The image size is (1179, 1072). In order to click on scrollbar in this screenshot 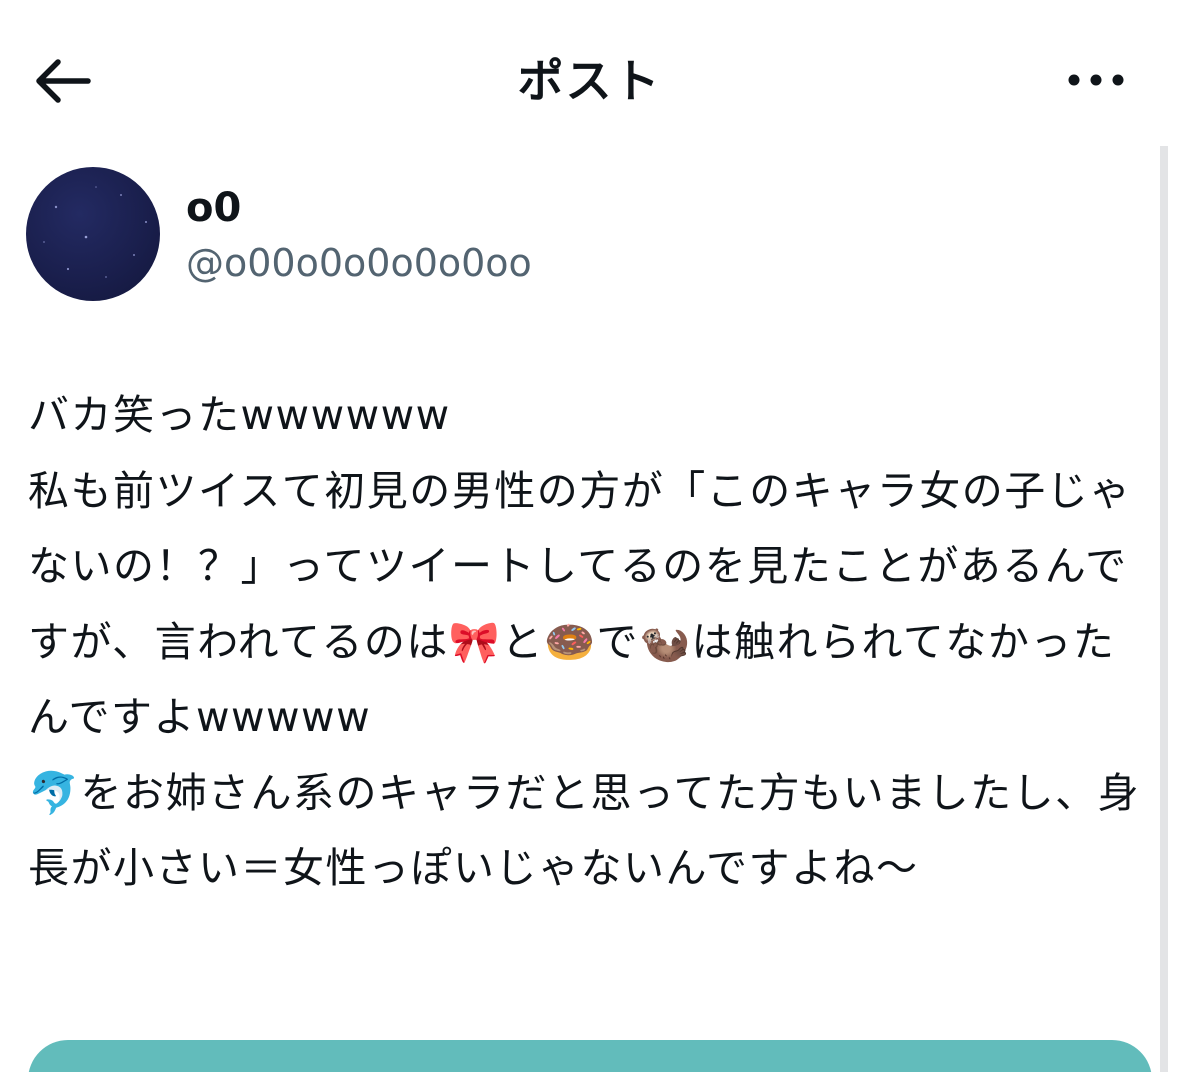, I will do `click(1164, 609)`.